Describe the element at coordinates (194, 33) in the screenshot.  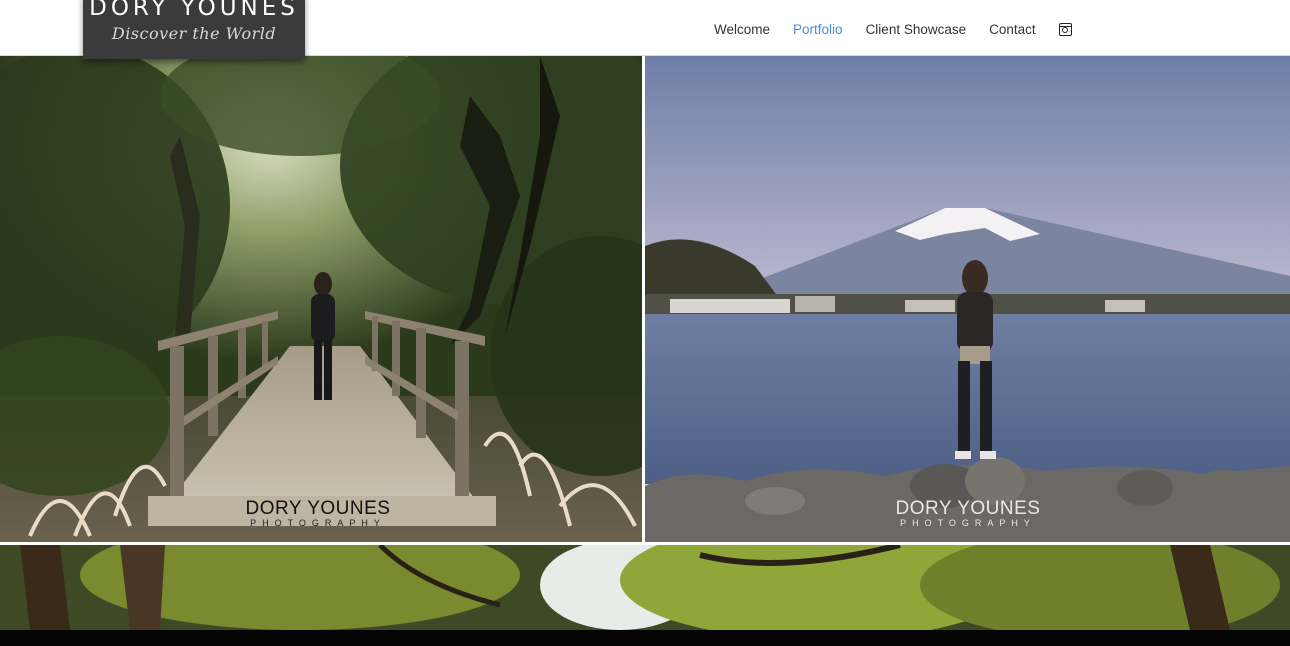
I see `logo-tagline: Discover the World` at that location.